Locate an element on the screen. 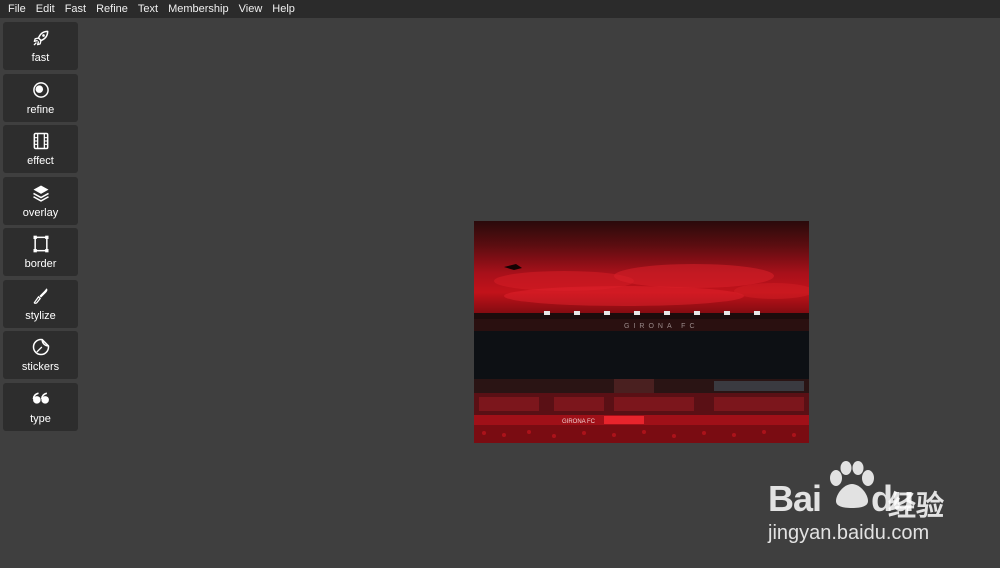 The image size is (1000, 568). menu-view: View is located at coordinates (251, 9).